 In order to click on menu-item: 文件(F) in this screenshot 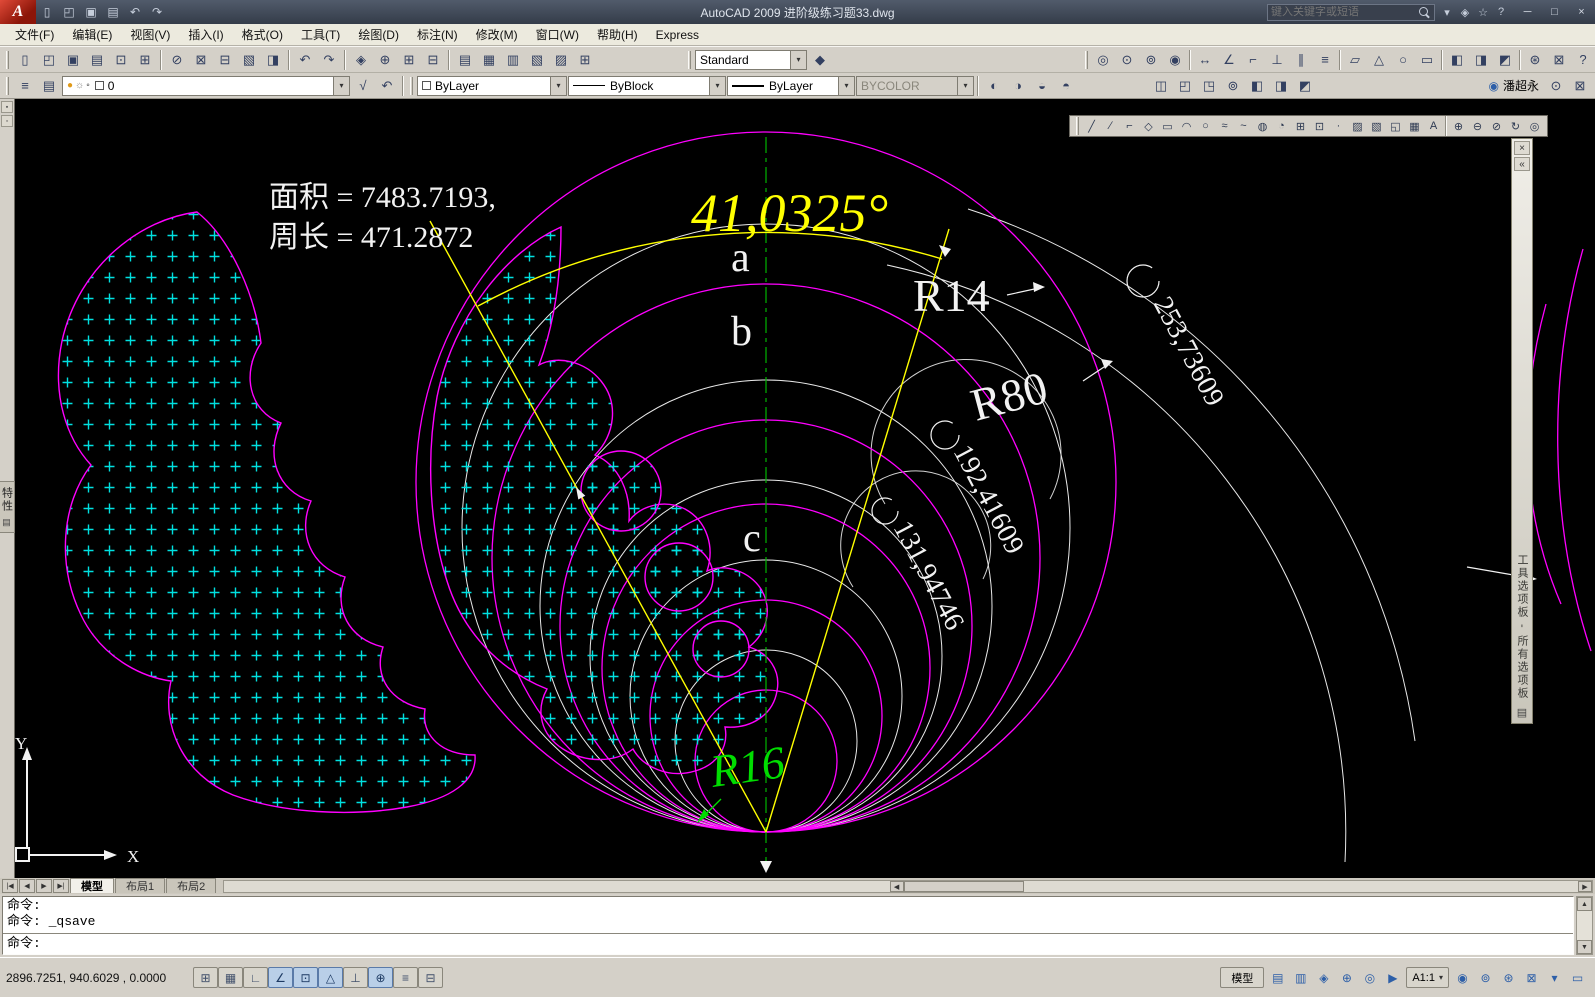, I will do `click(34, 34)`.